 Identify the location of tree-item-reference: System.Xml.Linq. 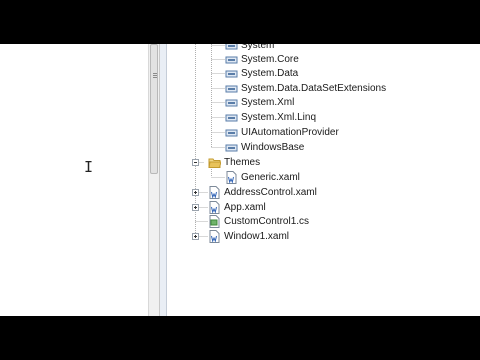
(270, 117).